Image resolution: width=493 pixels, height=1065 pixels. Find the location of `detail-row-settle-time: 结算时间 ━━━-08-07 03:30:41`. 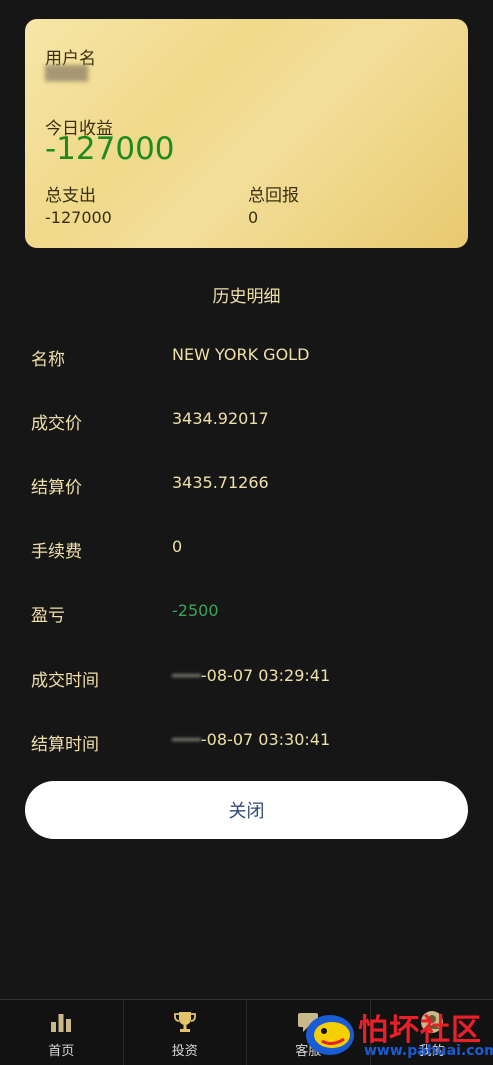

detail-row-settle-time: 结算时间 ━━━-08-07 03:30:41 is located at coordinates (246, 740).